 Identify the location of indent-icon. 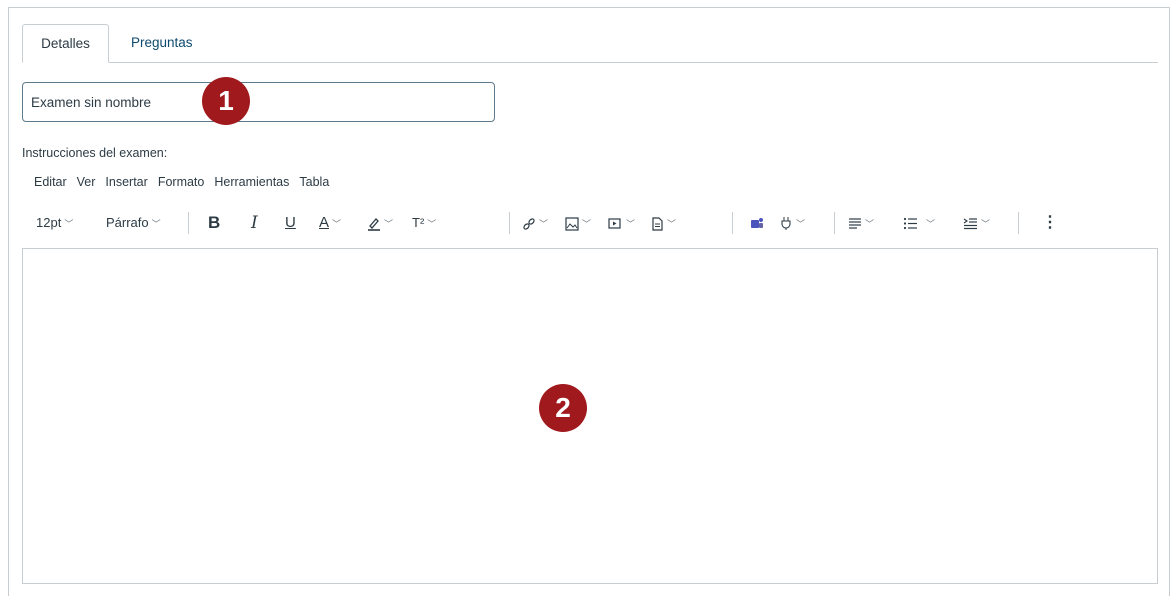
(970, 223).